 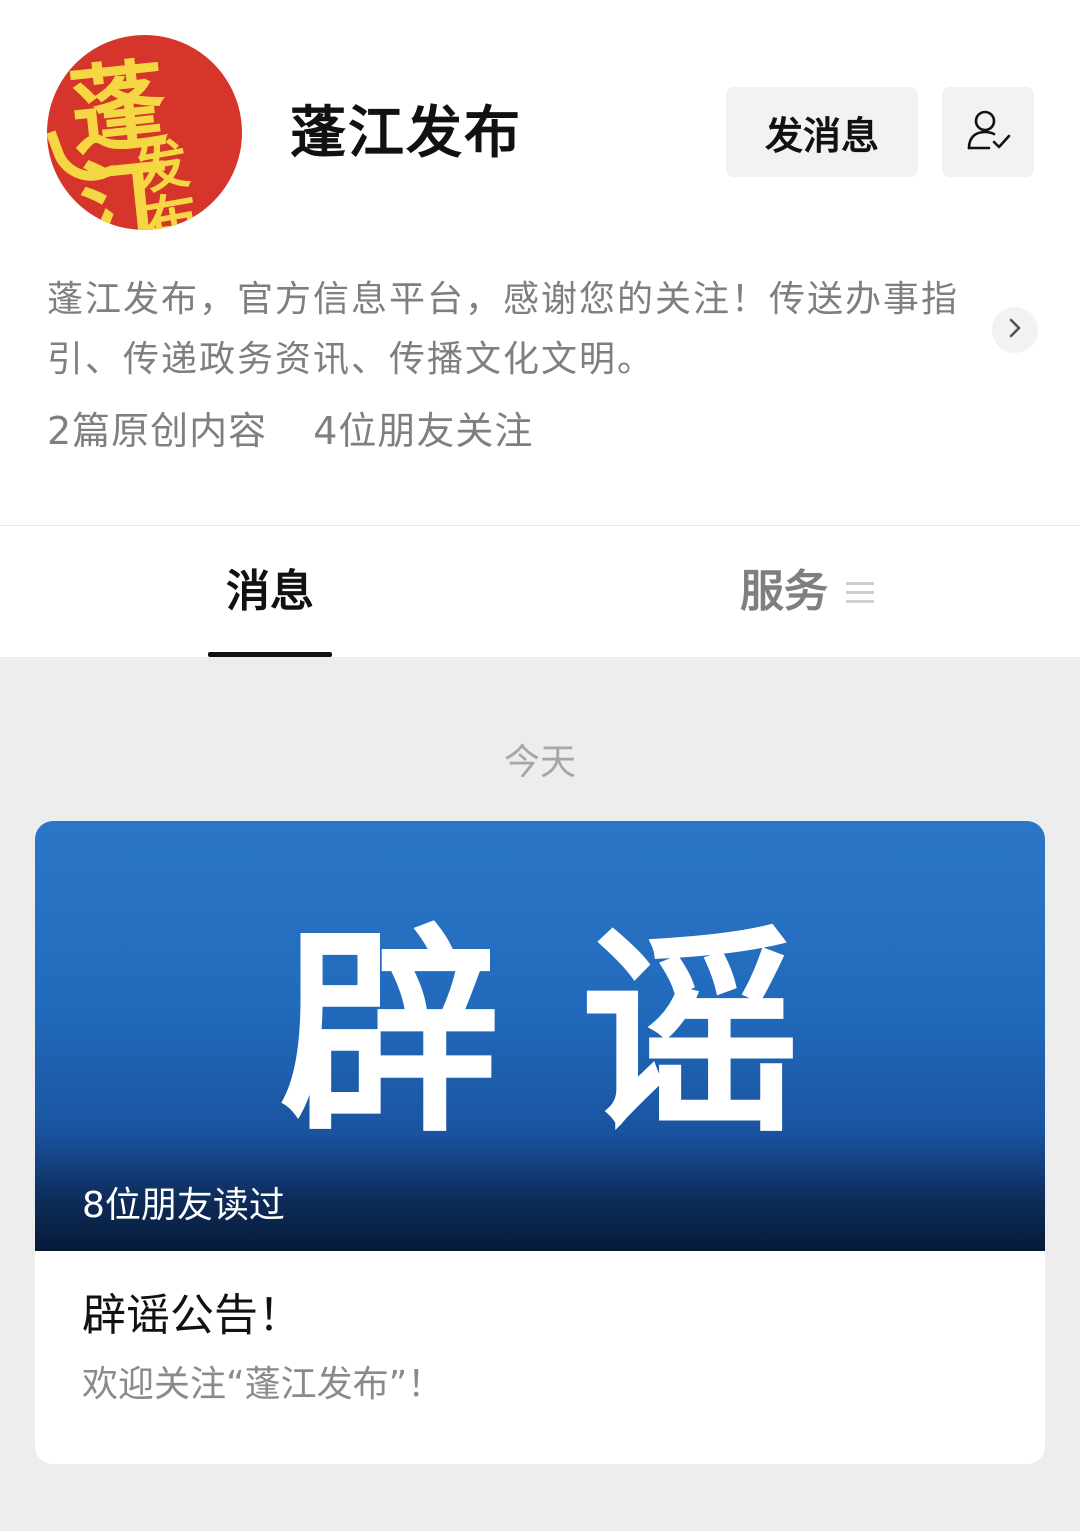 What do you see at coordinates (290, 431) in the screenshot?
I see `account-stats: 2篇原创内容 4位朋友关注` at bounding box center [290, 431].